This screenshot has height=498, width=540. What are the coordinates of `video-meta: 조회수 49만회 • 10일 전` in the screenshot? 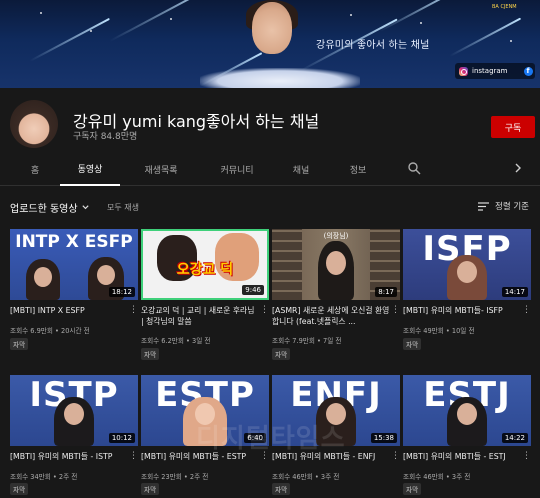 It's located at (439, 331).